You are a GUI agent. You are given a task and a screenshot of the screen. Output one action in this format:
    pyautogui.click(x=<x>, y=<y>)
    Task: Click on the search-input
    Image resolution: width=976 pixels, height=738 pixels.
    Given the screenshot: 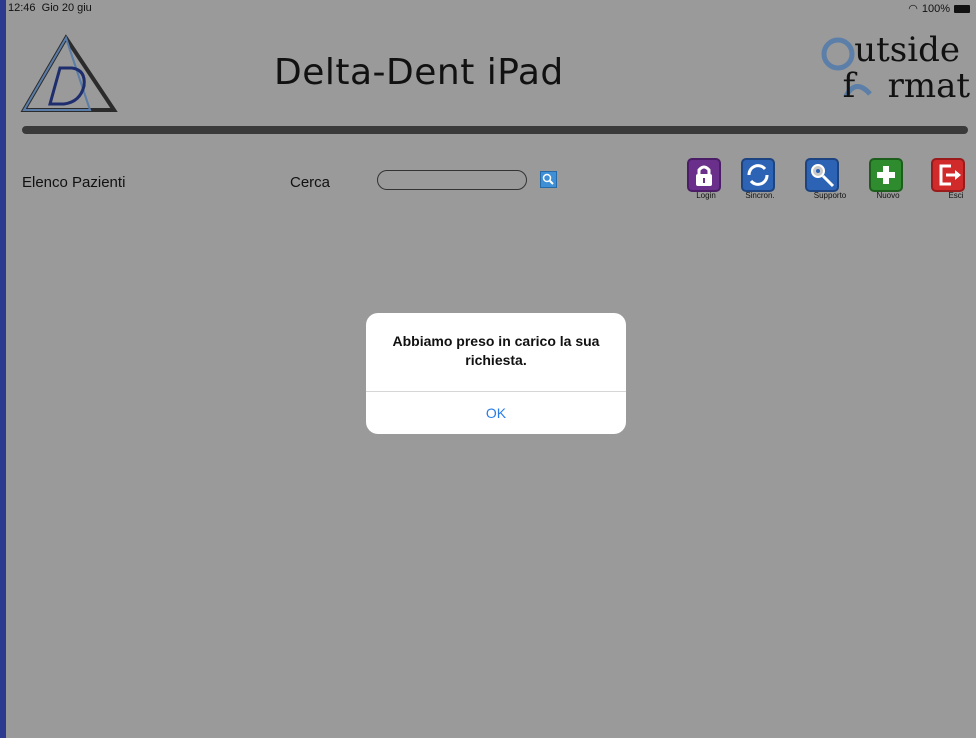 What is the action you would take?
    pyautogui.click(x=452, y=180)
    